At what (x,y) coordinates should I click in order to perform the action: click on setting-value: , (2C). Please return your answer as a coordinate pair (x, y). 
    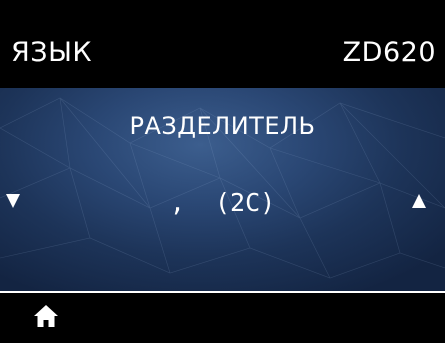
    Looking at the image, I should click on (222, 202).